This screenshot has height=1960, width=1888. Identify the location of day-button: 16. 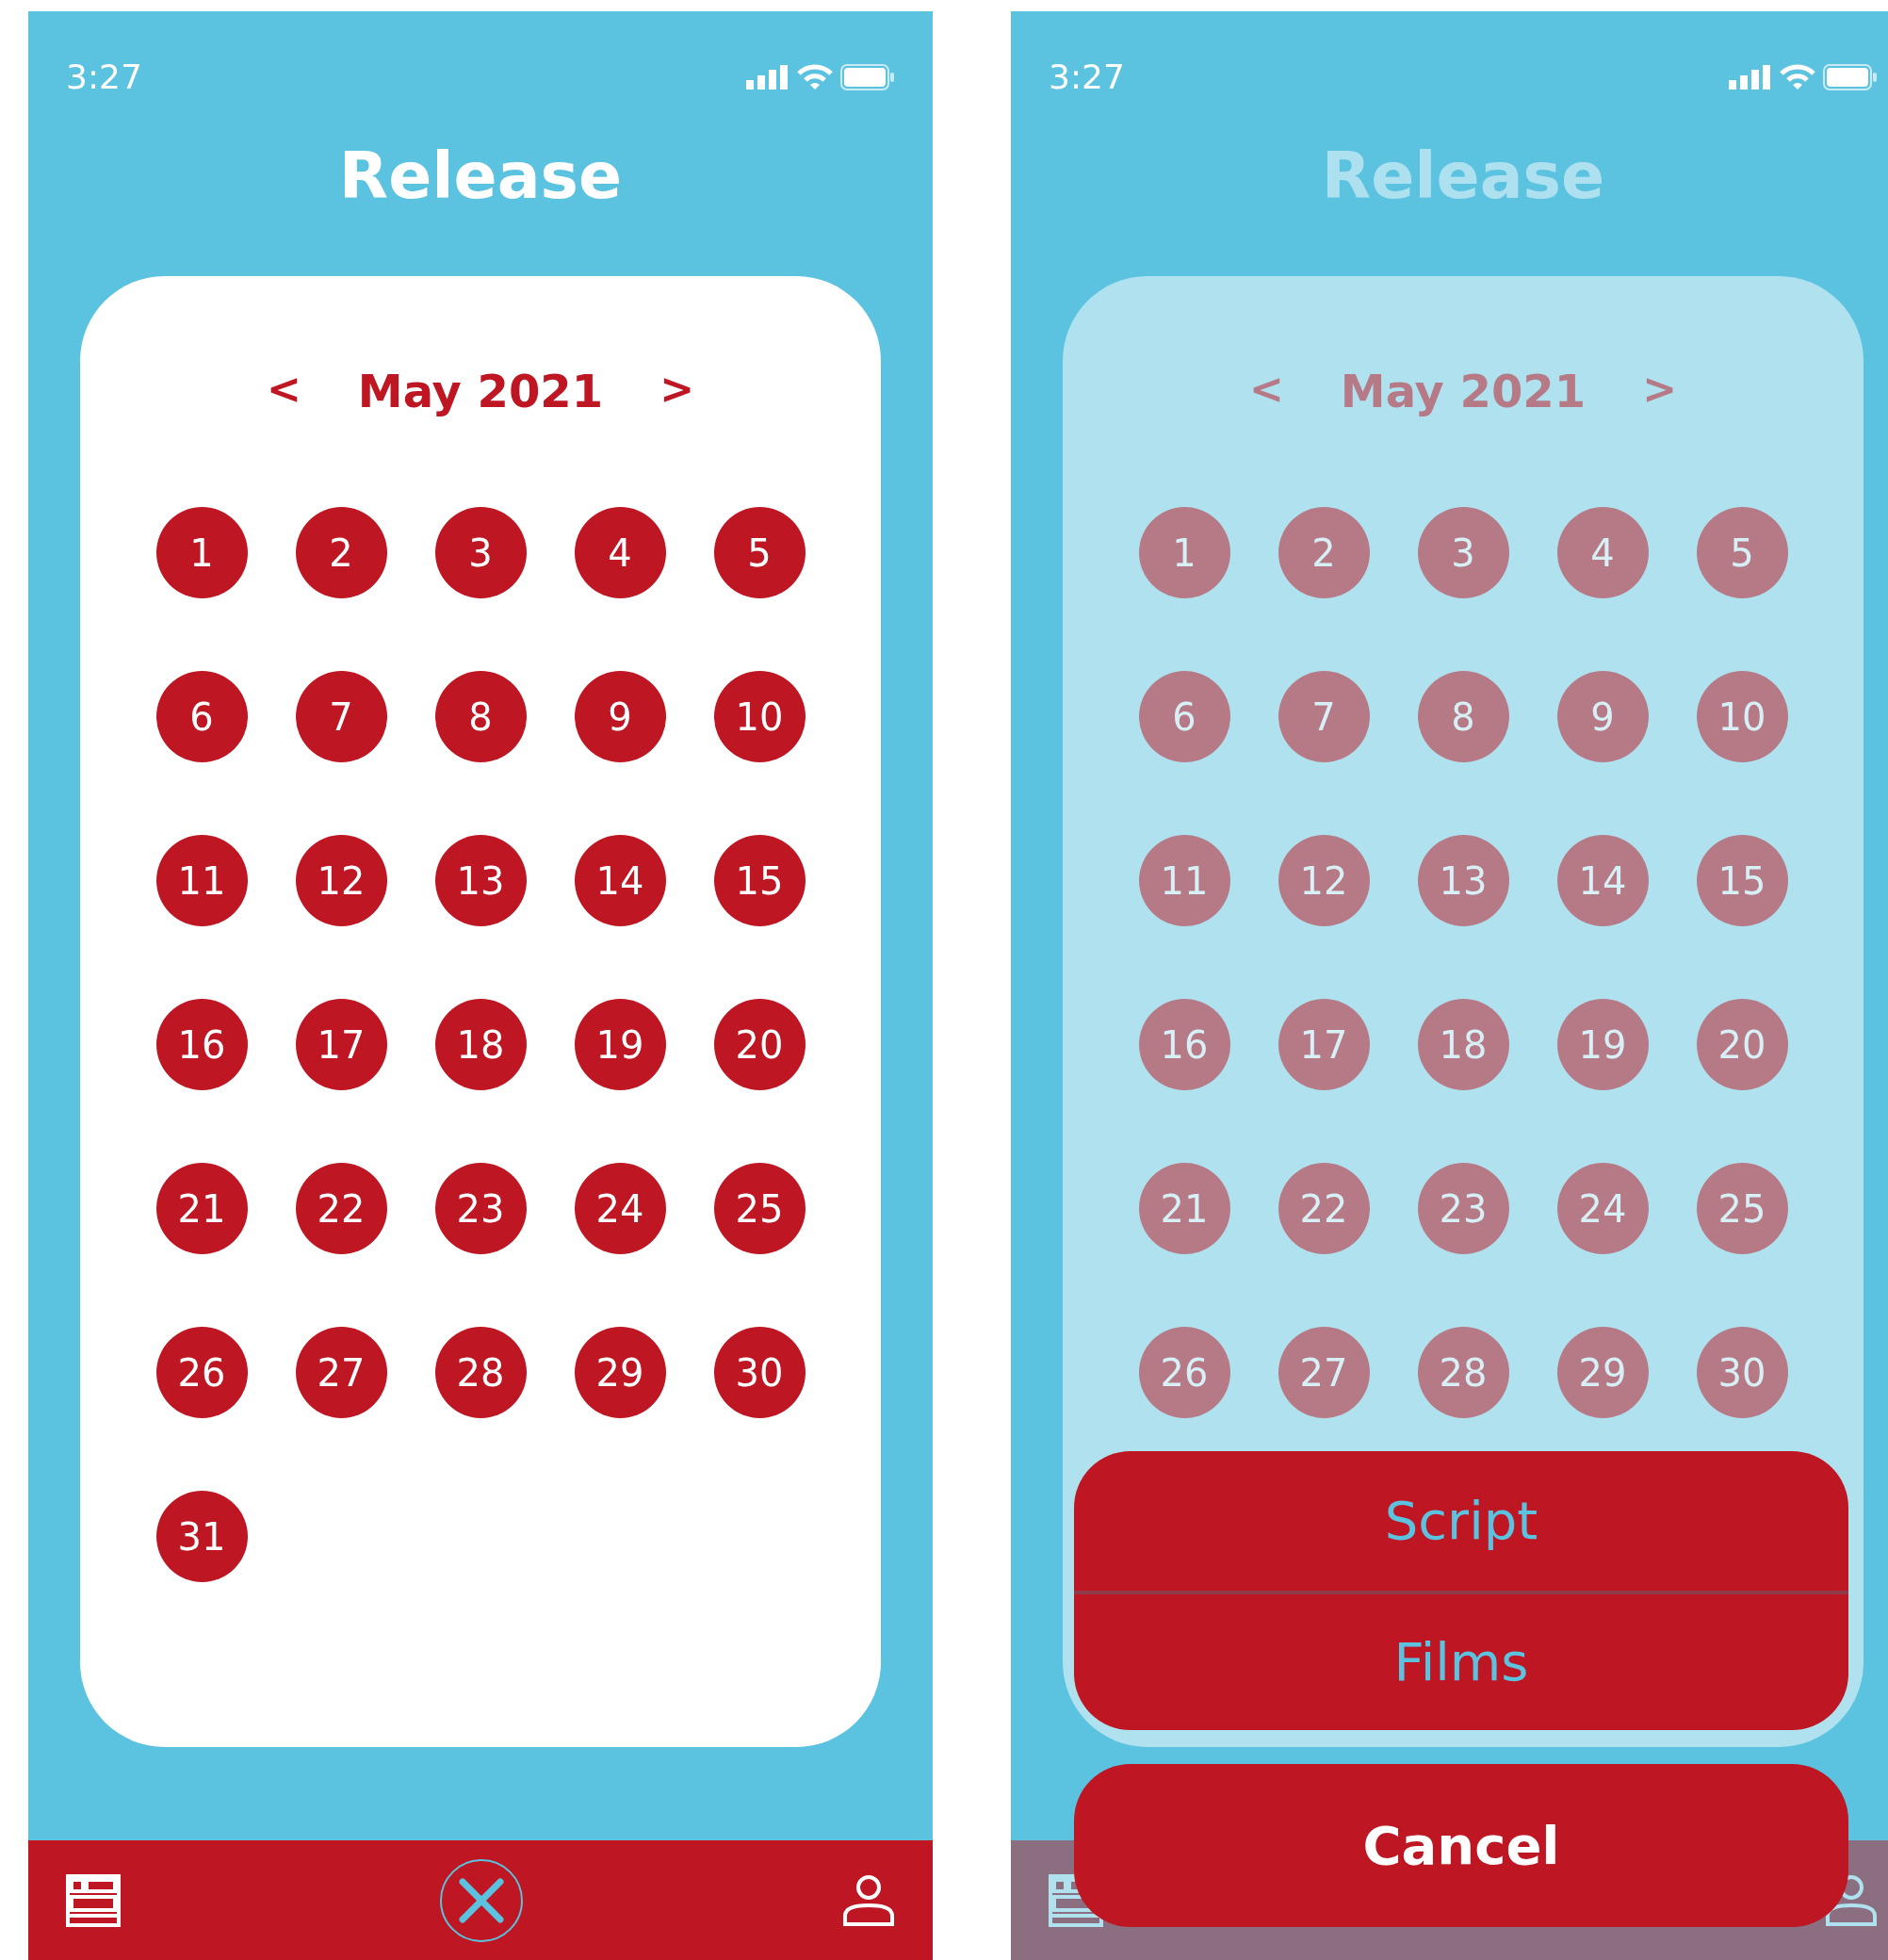
(201, 1044).